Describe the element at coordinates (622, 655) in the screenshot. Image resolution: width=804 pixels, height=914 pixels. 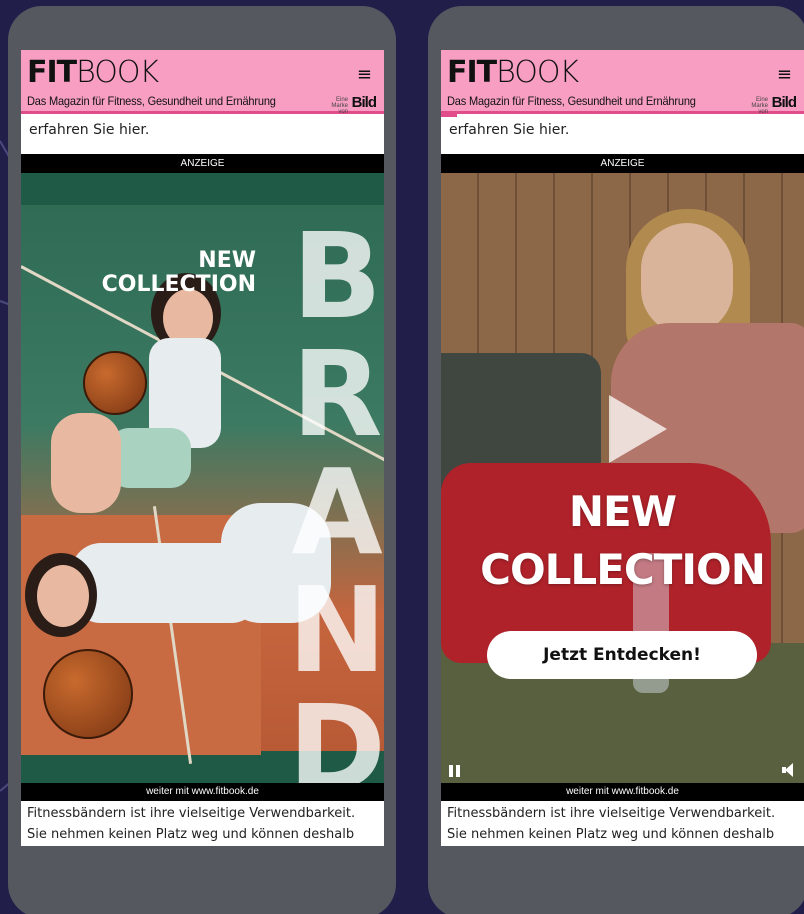
I see `discover-now-button: Jetzt Entdecken!` at that location.